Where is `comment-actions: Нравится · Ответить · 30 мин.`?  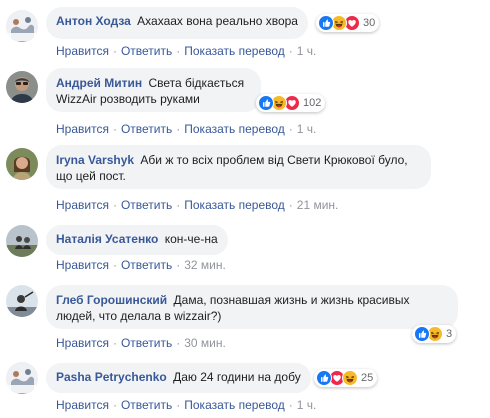 comment-actions: Нравится · Ответить · 30 мин. is located at coordinates (141, 343).